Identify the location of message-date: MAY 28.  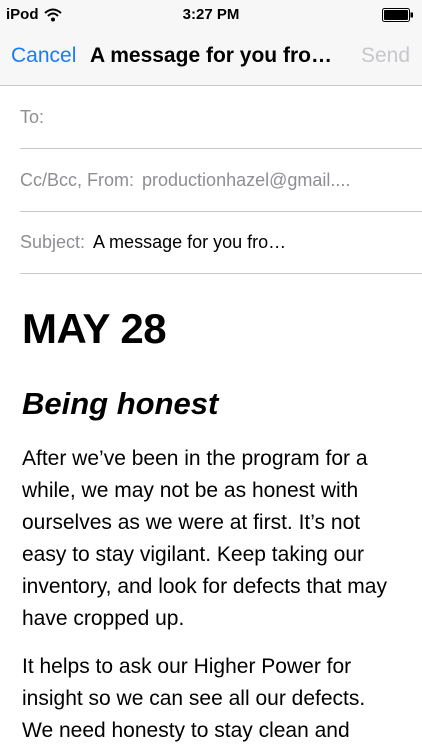
(94, 328).